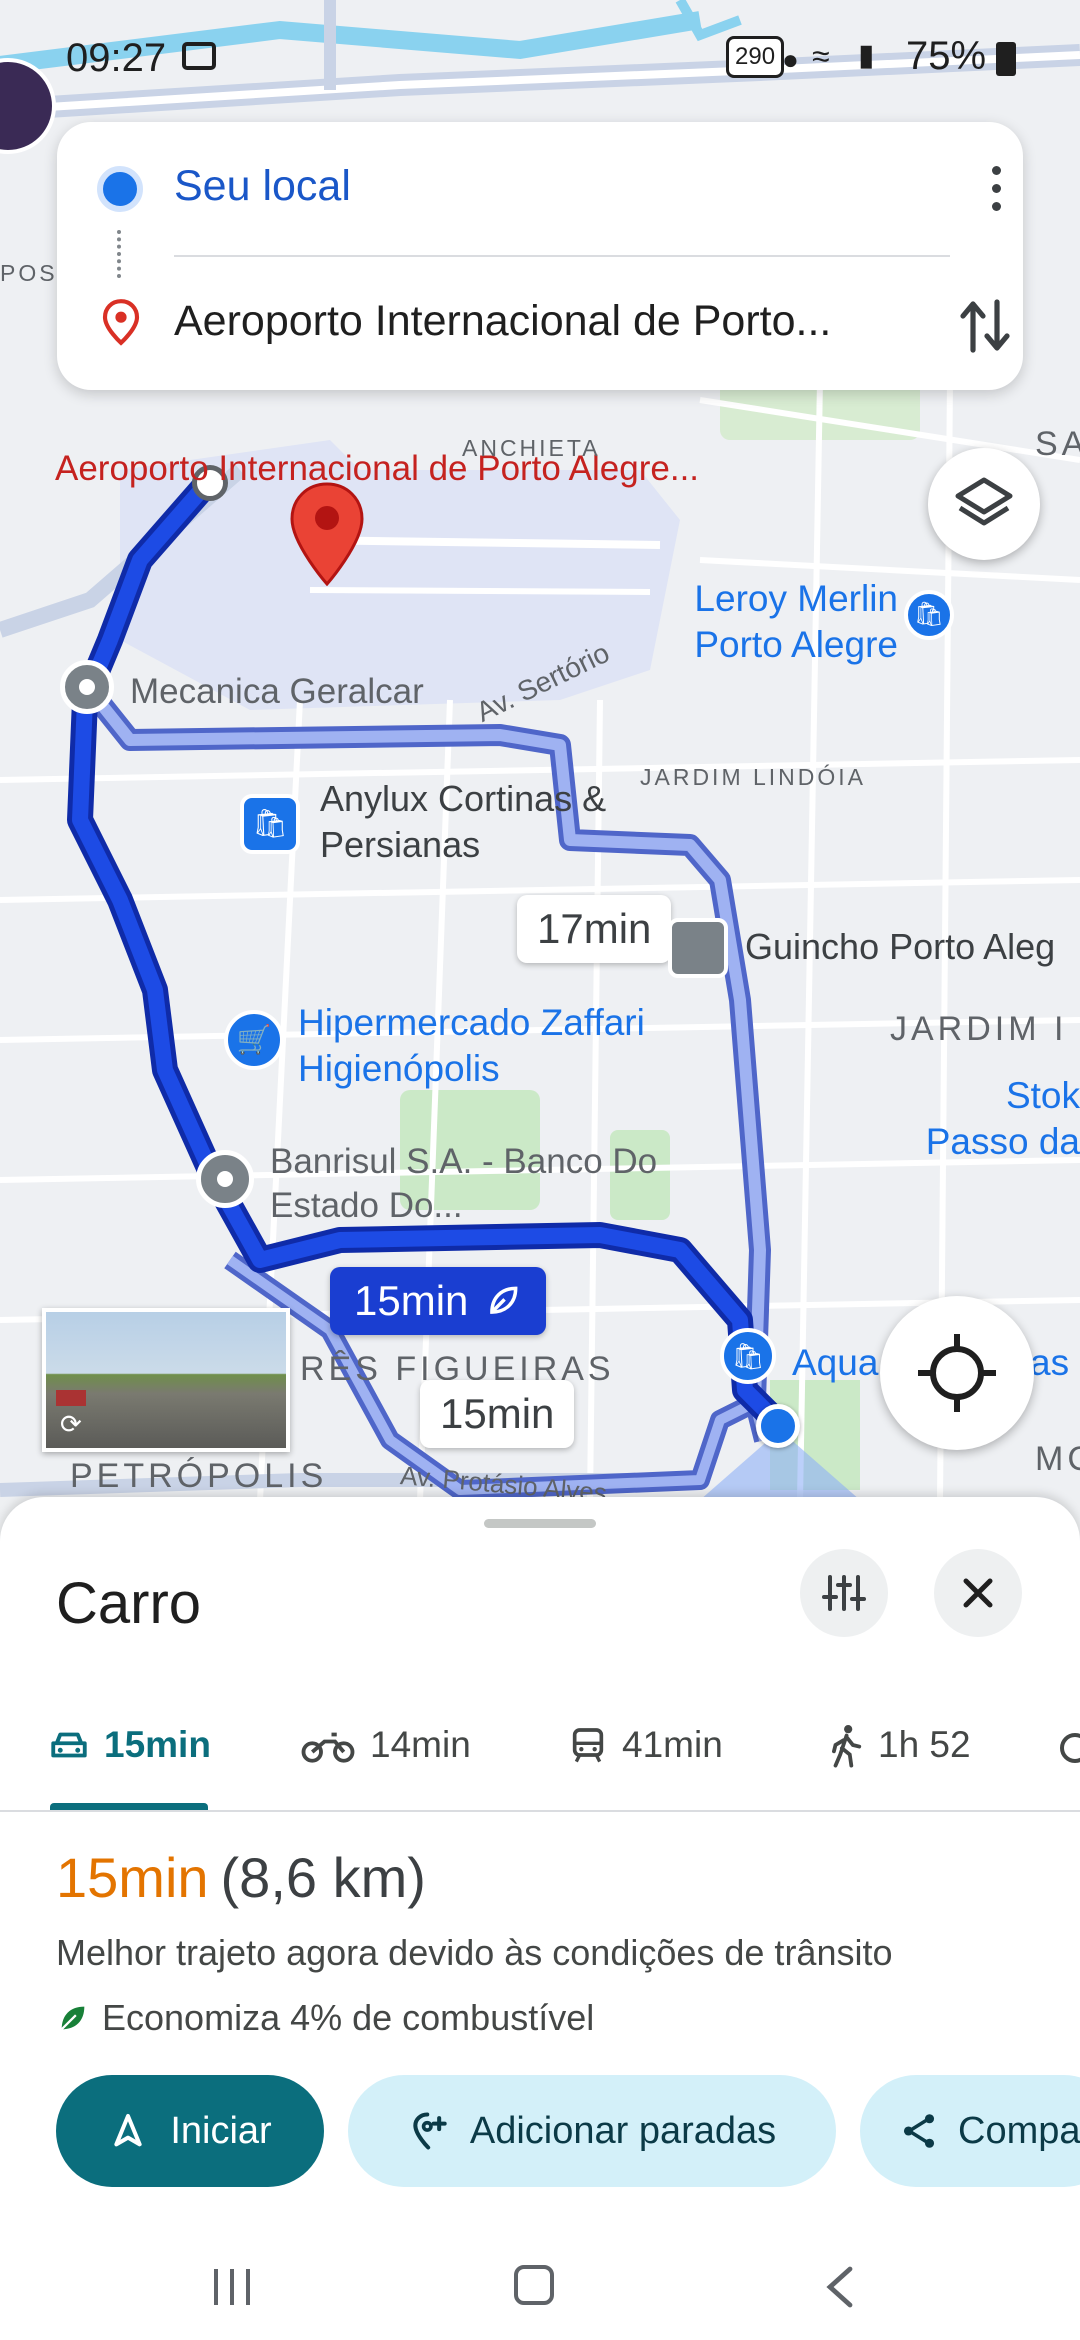  What do you see at coordinates (221, 2130) in the screenshot?
I see `start-button-label: Iniciar` at bounding box center [221, 2130].